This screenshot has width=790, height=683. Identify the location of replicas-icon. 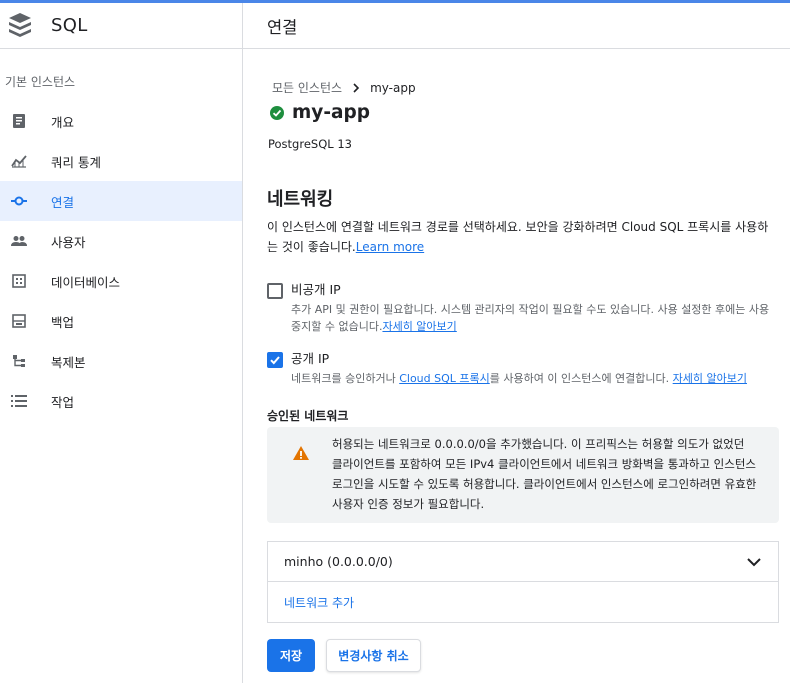
(19, 361).